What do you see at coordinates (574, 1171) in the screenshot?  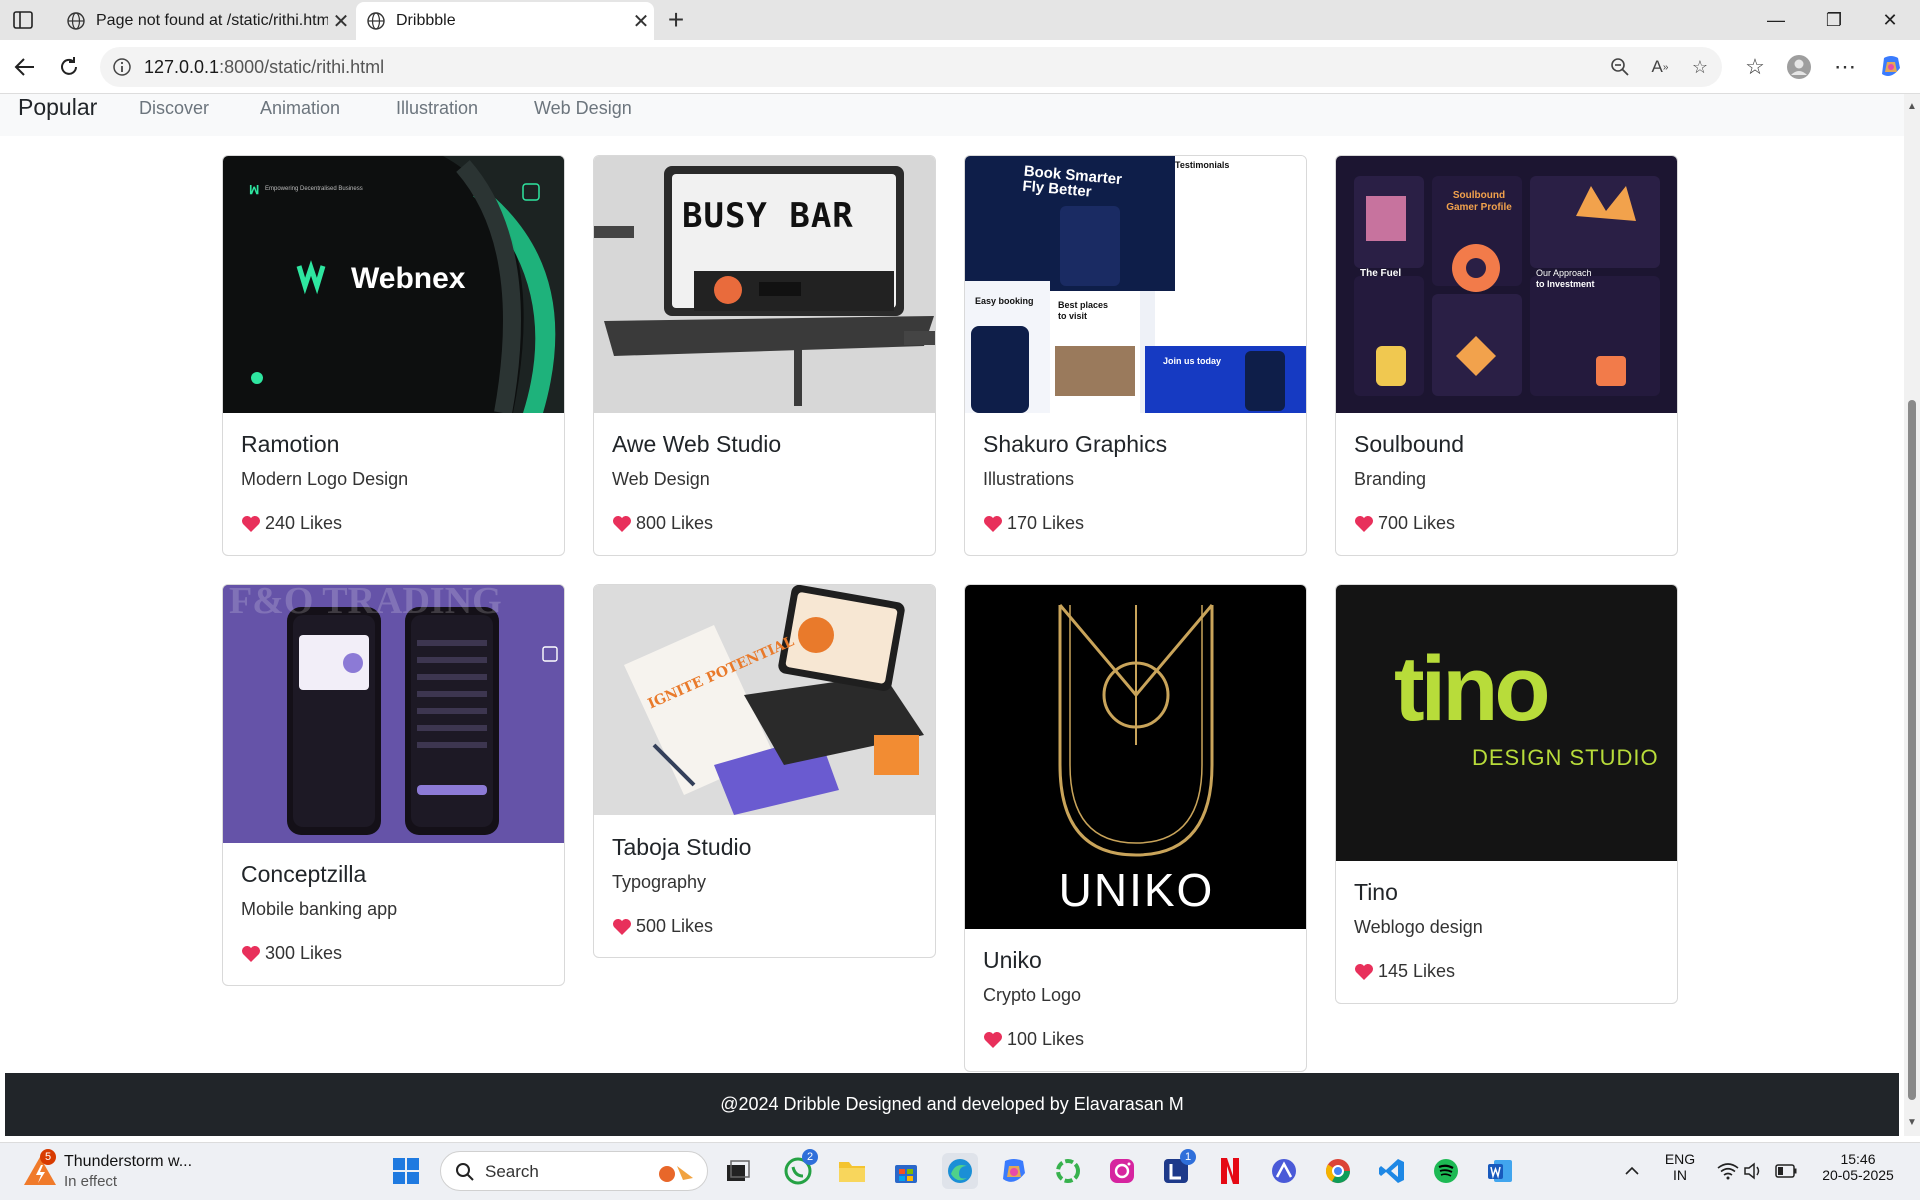 I see `taskbar-search: Search` at bounding box center [574, 1171].